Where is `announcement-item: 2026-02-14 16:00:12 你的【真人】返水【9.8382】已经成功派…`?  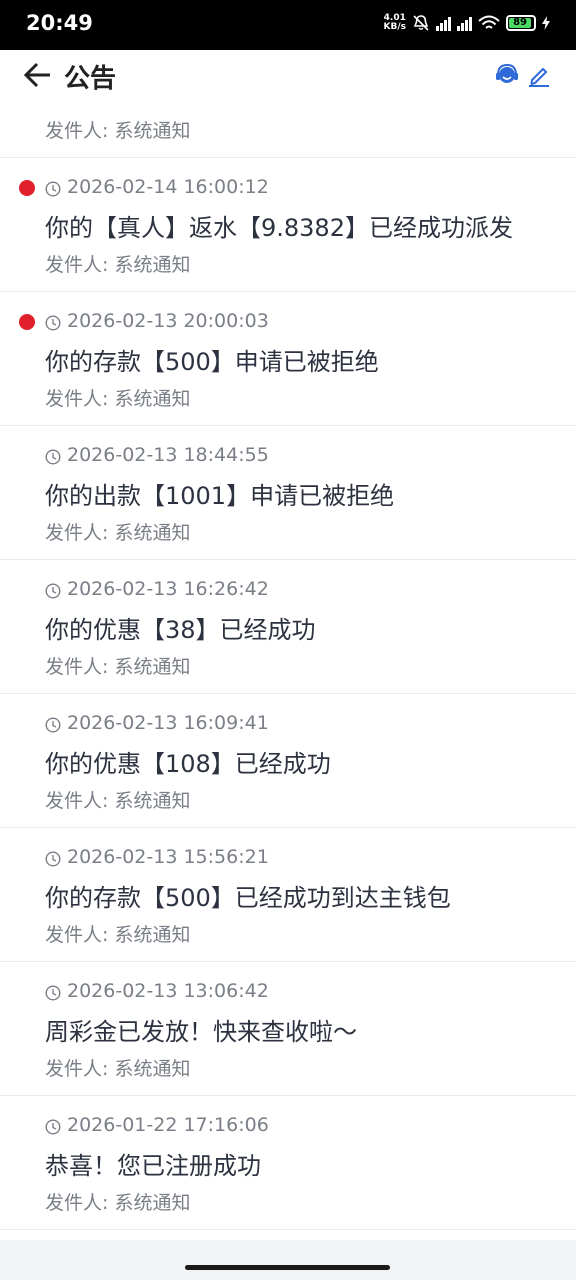 announcement-item: 2026-02-14 16:00:12 你的【真人】返水【9.8382】已经成功派… is located at coordinates (288, 225).